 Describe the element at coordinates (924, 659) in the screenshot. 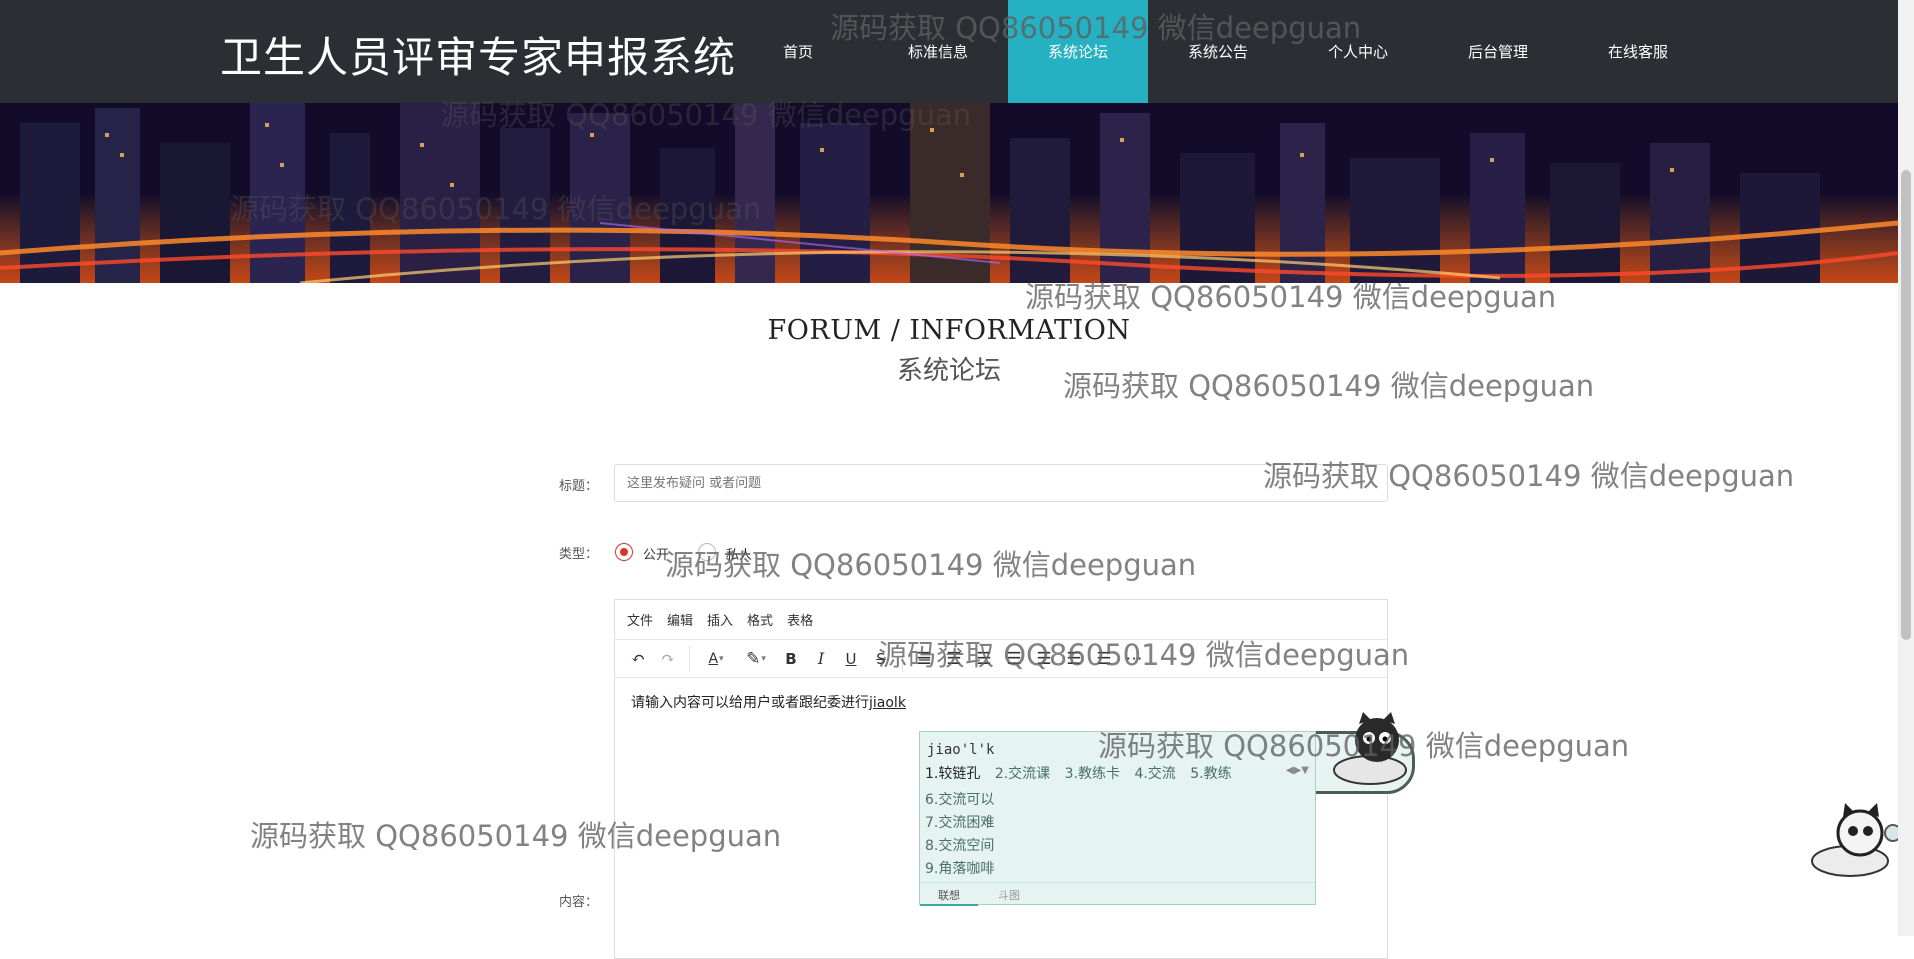

I see `align-left-icon: ☰` at that location.